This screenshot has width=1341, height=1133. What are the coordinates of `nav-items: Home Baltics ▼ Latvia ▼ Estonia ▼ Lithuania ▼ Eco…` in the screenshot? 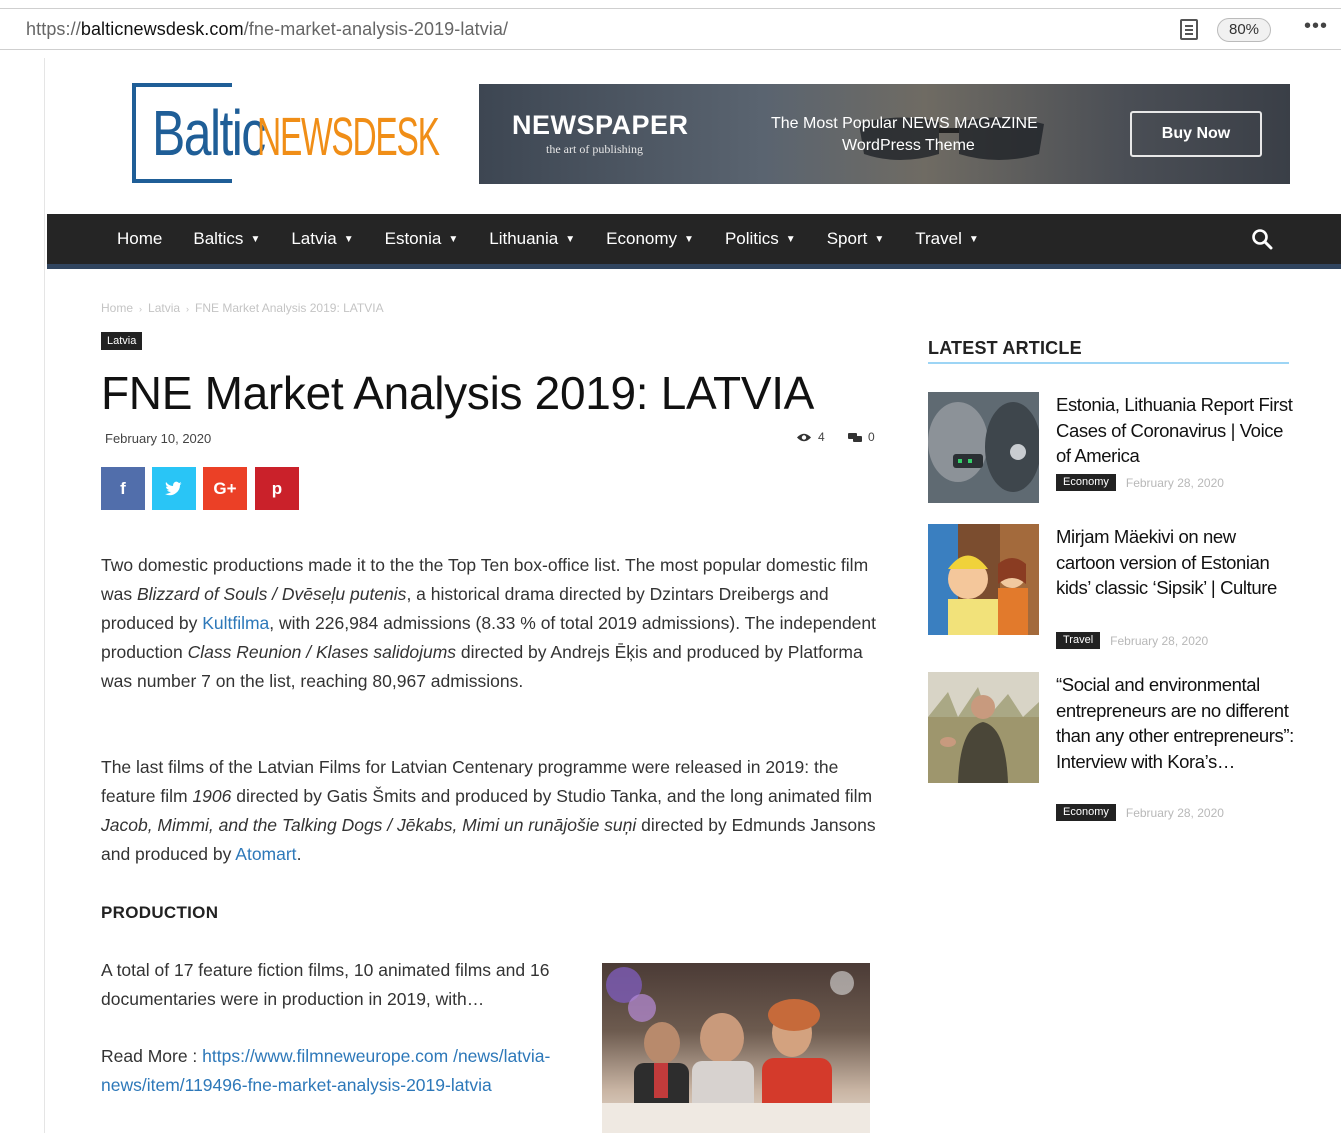 It's located at (563, 239).